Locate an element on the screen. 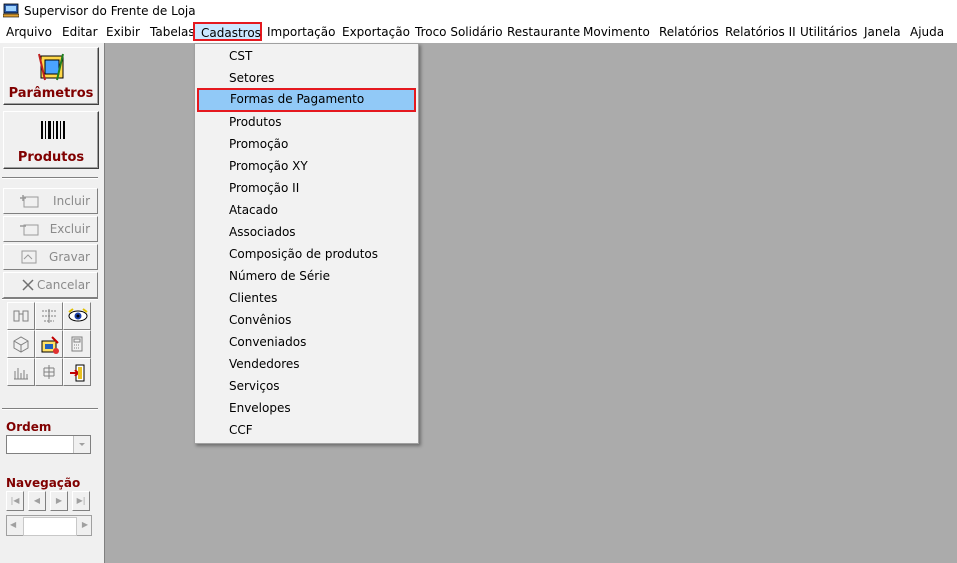  filter-icon-glyph is located at coordinates (49, 316).